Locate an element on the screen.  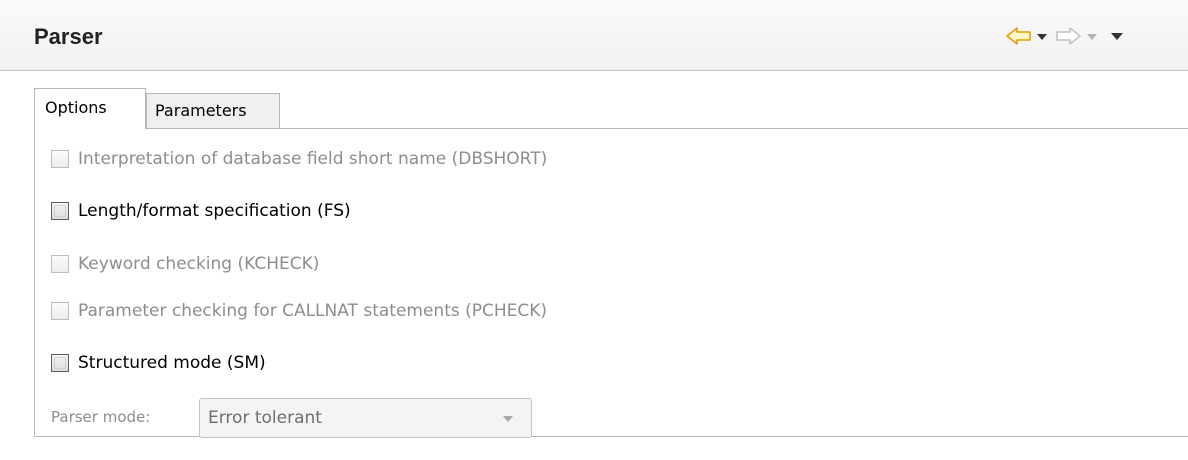
forward-arrow-icon is located at coordinates (1068, 36).